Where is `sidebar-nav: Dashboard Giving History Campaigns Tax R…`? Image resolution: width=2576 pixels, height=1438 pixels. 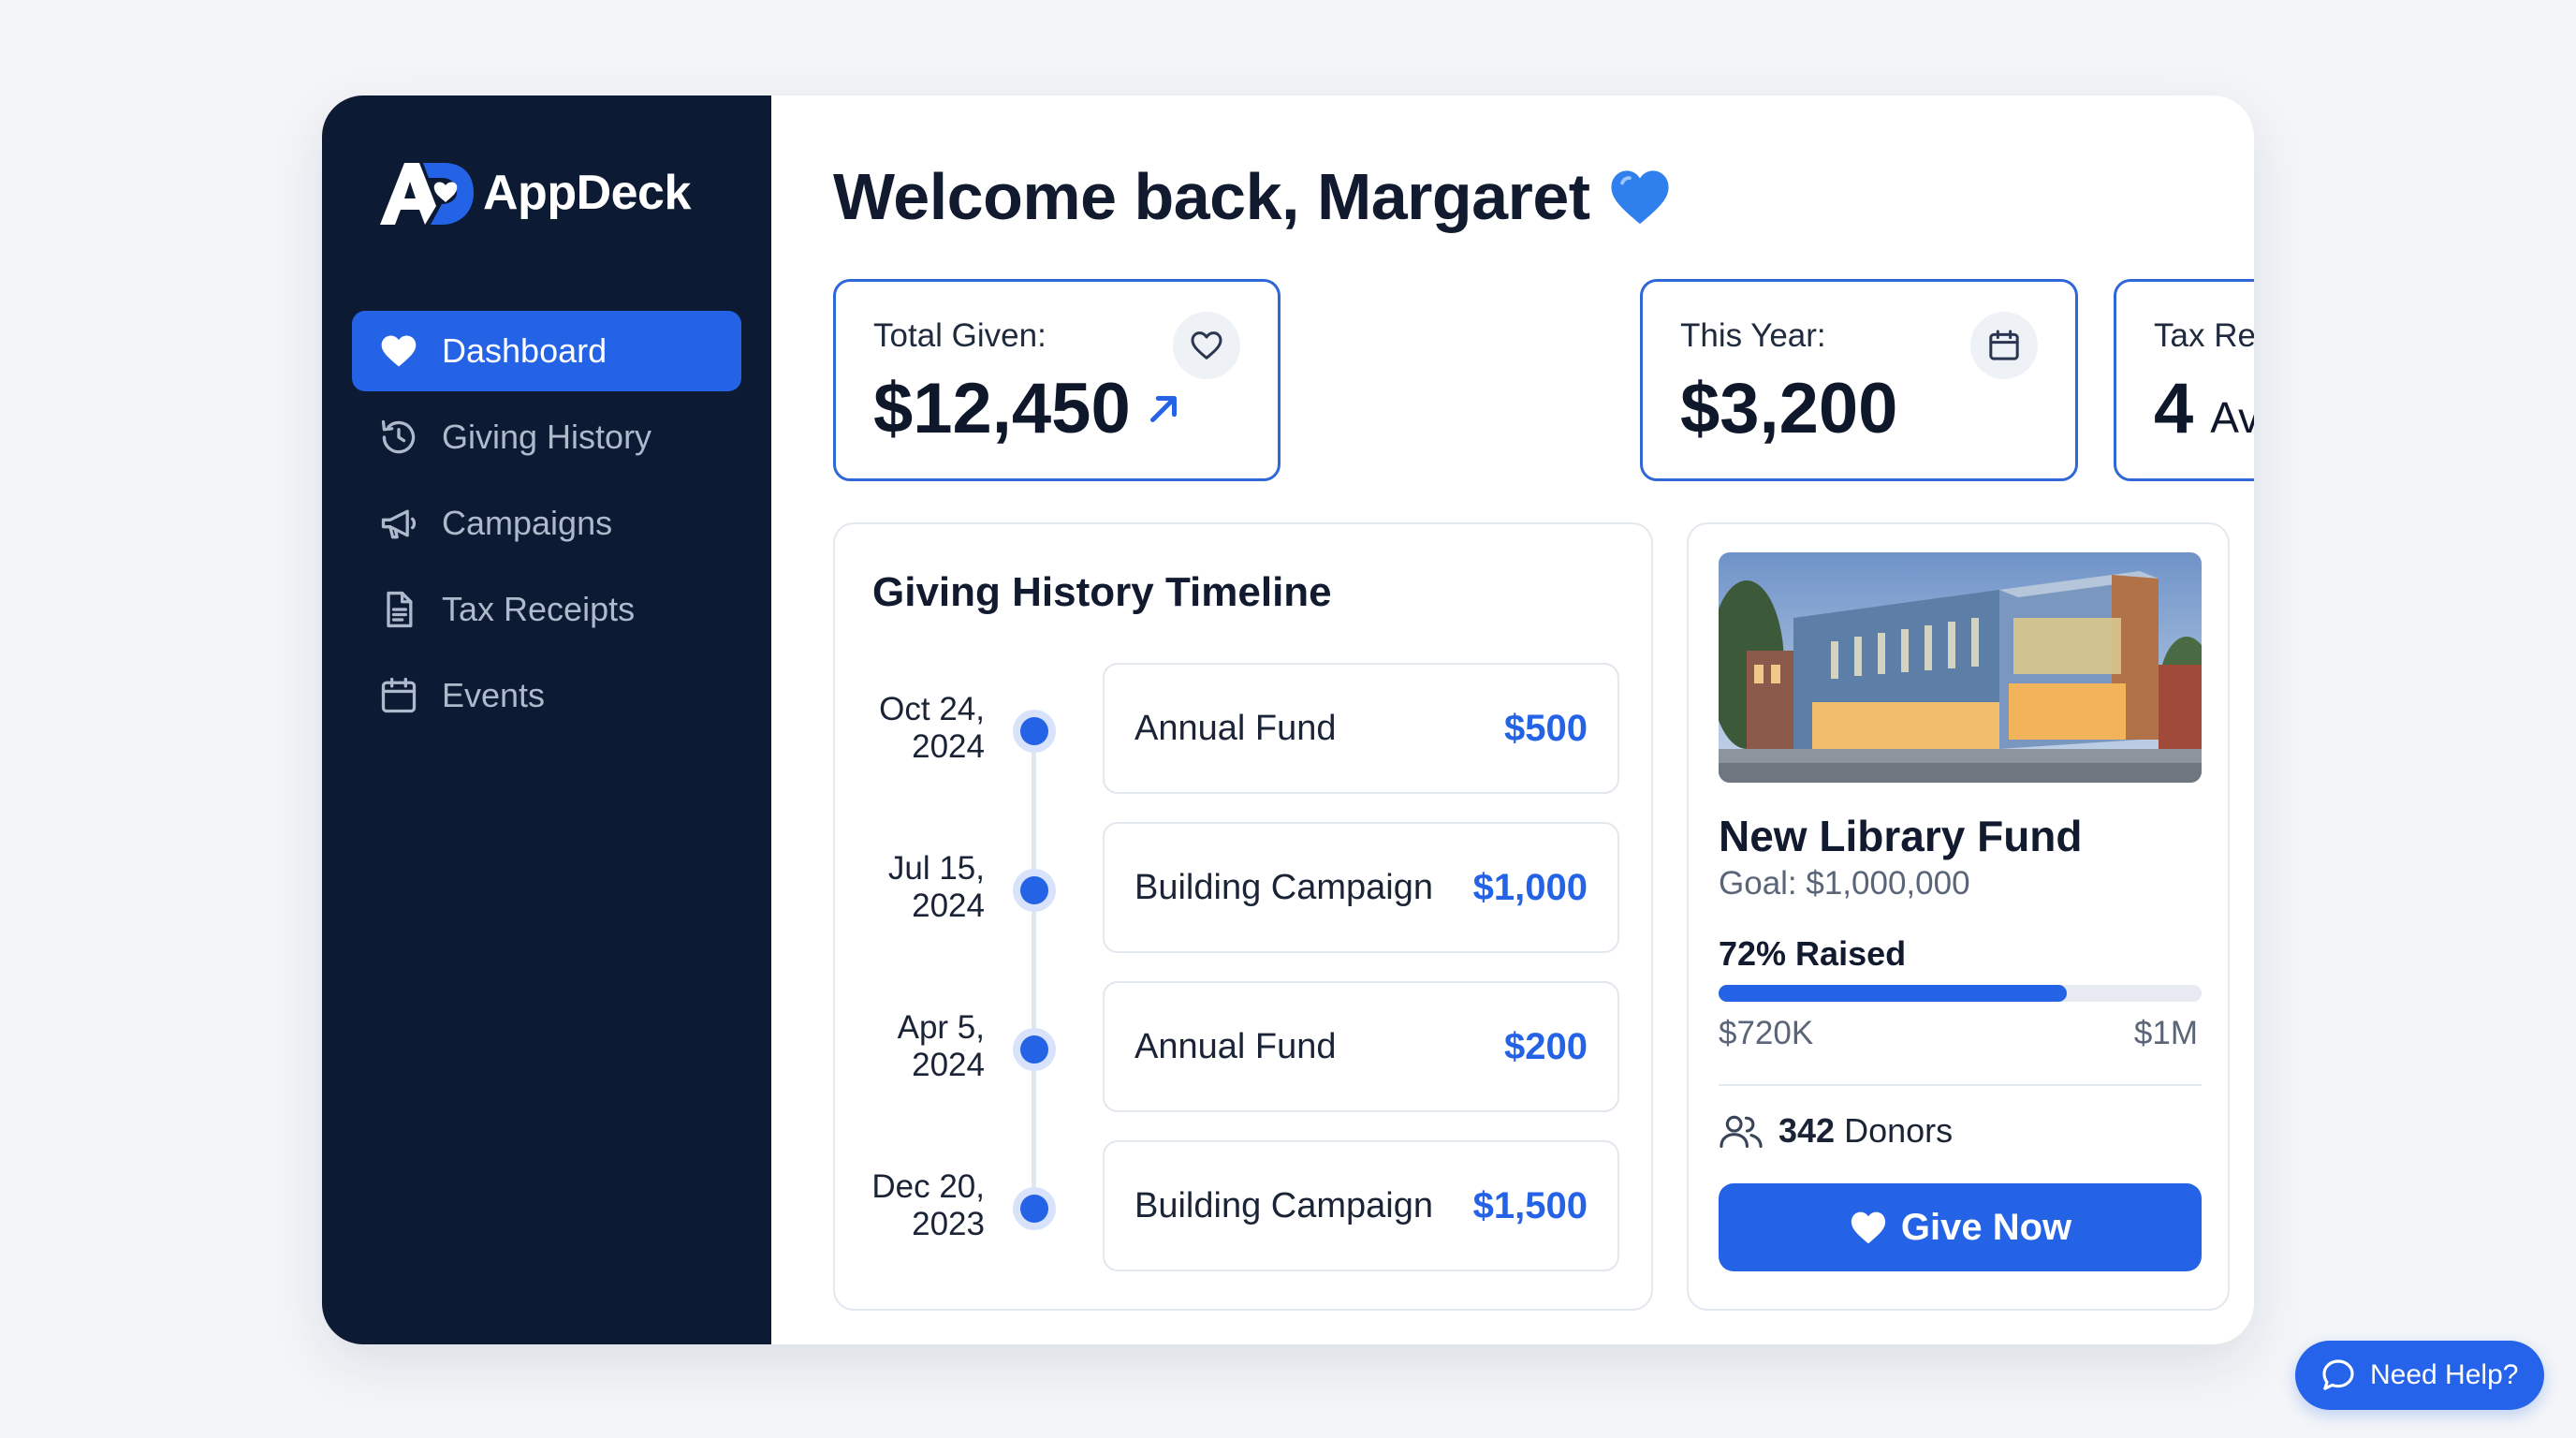
sidebar-nav: Dashboard Giving History Campaigns Tax R… is located at coordinates (546, 526).